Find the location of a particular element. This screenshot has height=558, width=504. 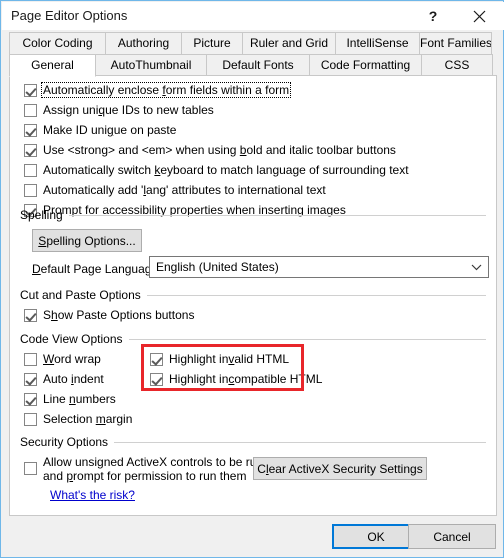

tab-label: IntelliSense is located at coordinates (377, 43).